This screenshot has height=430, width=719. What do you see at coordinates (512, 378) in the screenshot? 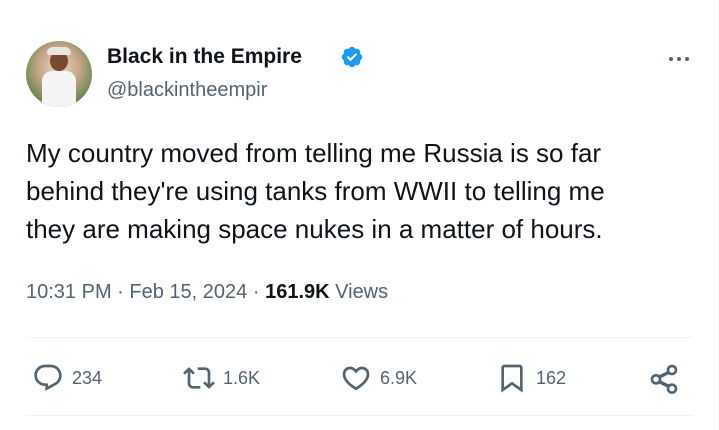
I see `bookmark-icon` at bounding box center [512, 378].